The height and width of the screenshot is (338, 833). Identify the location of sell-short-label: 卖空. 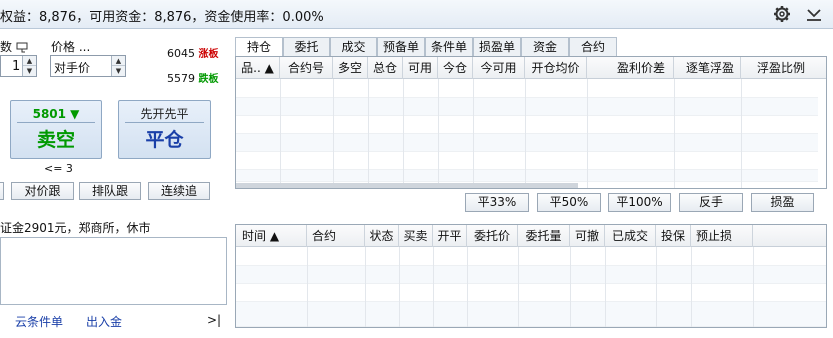
(55, 140).